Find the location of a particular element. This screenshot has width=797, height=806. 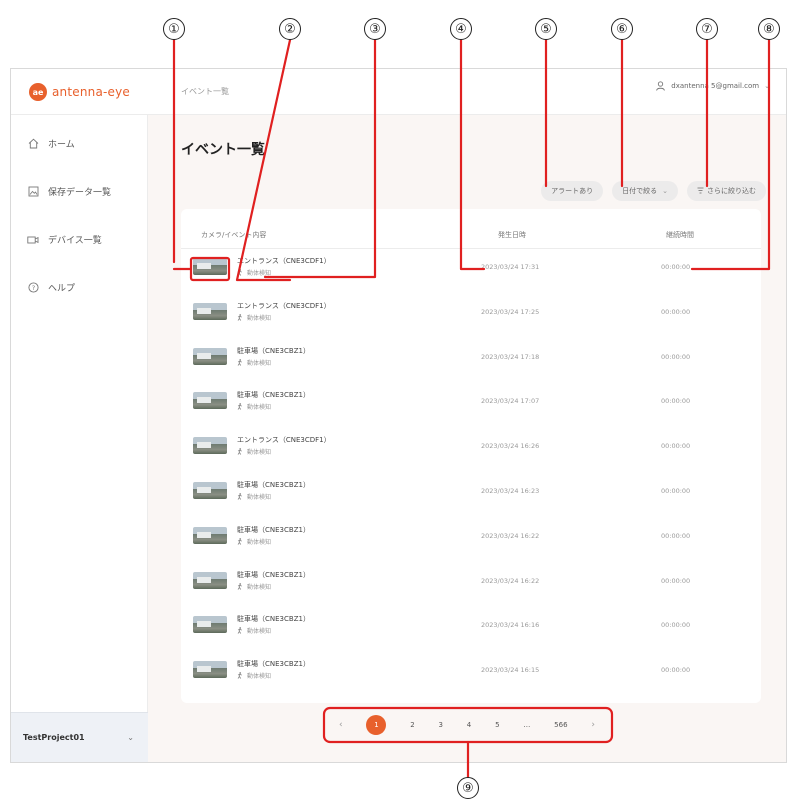

alert-filter-button: アラートあり is located at coordinates (572, 191).